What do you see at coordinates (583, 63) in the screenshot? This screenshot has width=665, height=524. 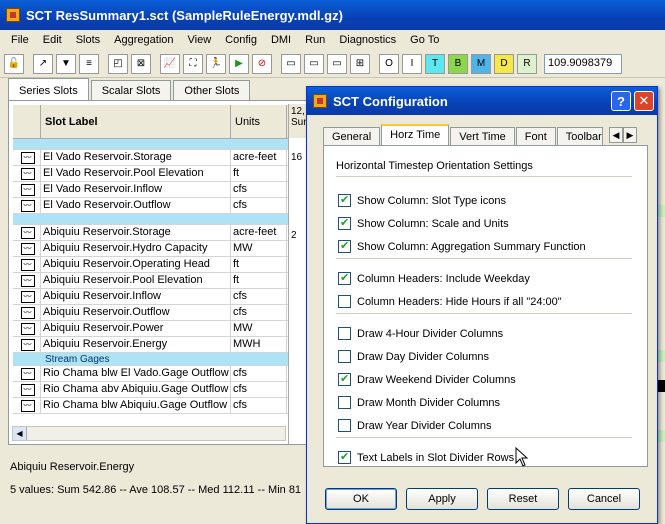 I see `value-field: 109.9098379` at bounding box center [583, 63].